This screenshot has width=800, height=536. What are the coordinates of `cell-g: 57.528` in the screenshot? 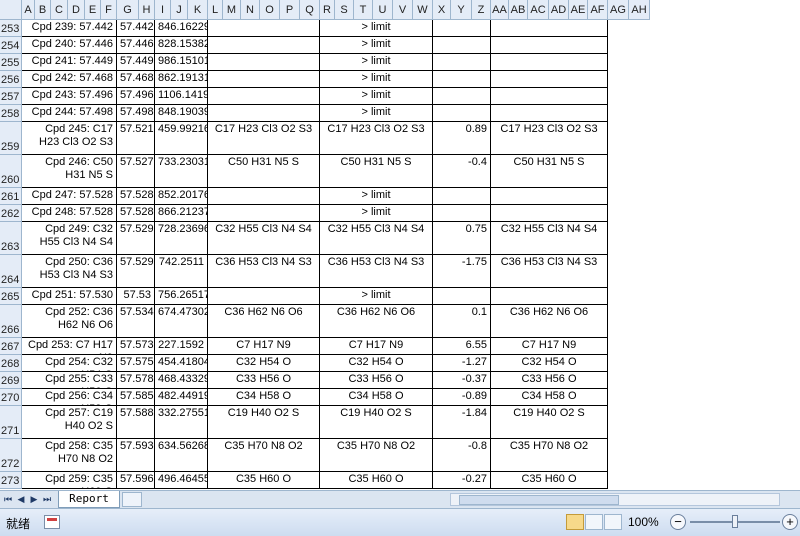 It's located at (136, 196).